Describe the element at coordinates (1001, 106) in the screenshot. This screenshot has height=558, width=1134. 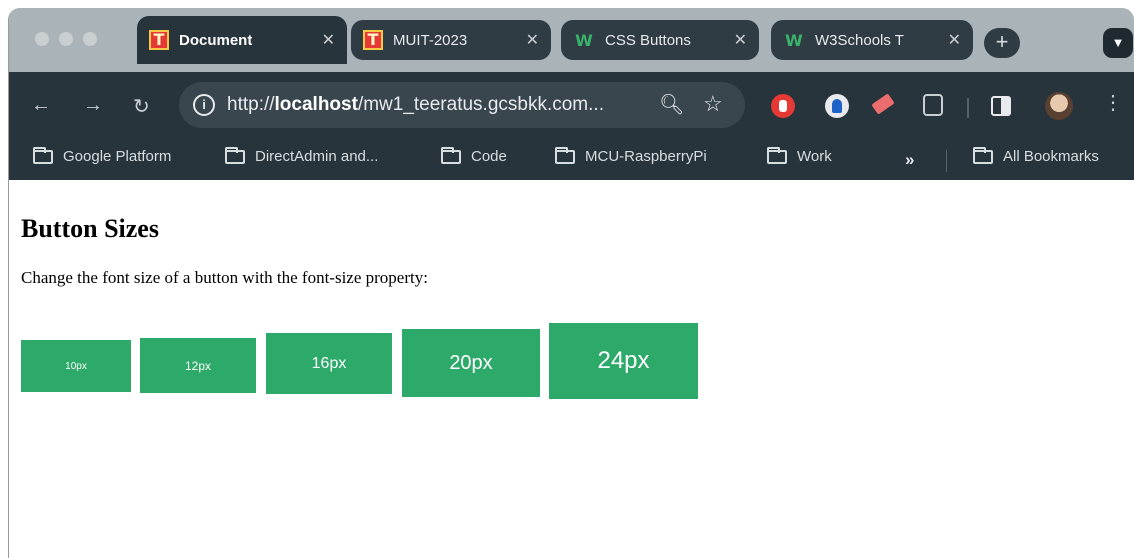
I see `side-panel-icon` at that location.